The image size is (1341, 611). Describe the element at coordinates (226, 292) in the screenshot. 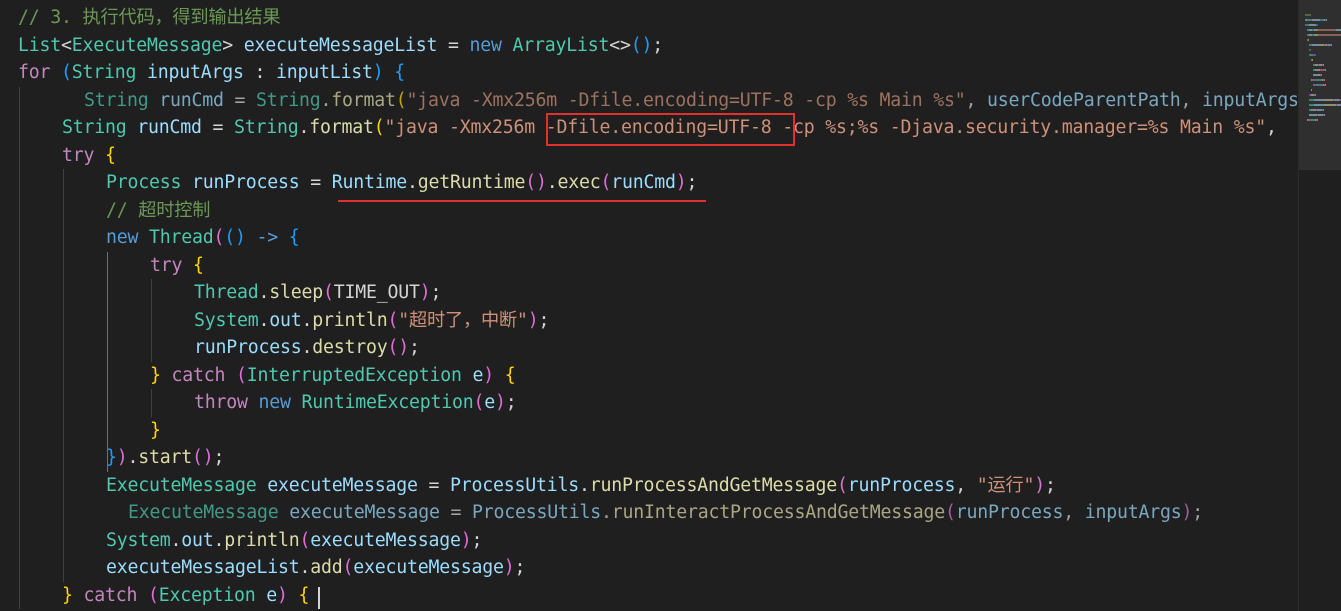

I see `code-token: Thread` at that location.